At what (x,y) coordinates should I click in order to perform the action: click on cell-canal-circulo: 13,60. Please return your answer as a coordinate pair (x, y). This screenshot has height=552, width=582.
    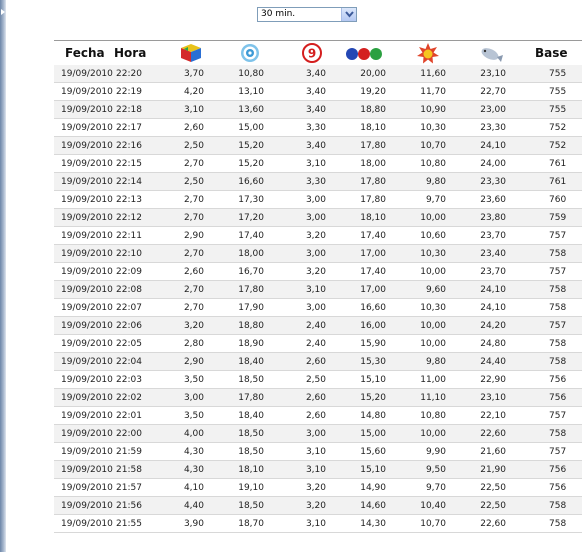
    Looking at the image, I should click on (251, 110).